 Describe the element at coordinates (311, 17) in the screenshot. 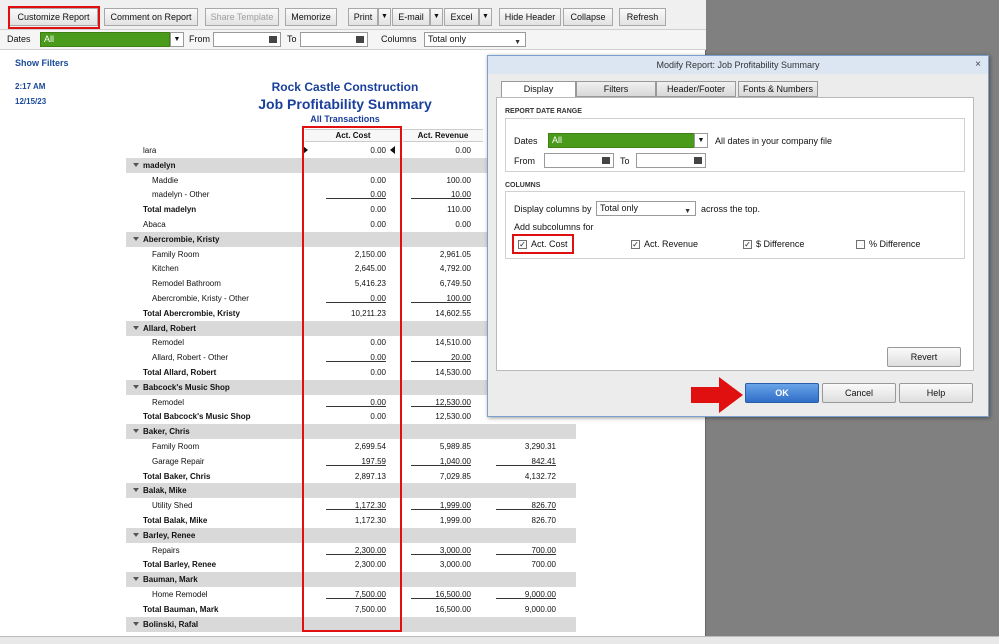

I see `memorize-button: Memorize` at that location.